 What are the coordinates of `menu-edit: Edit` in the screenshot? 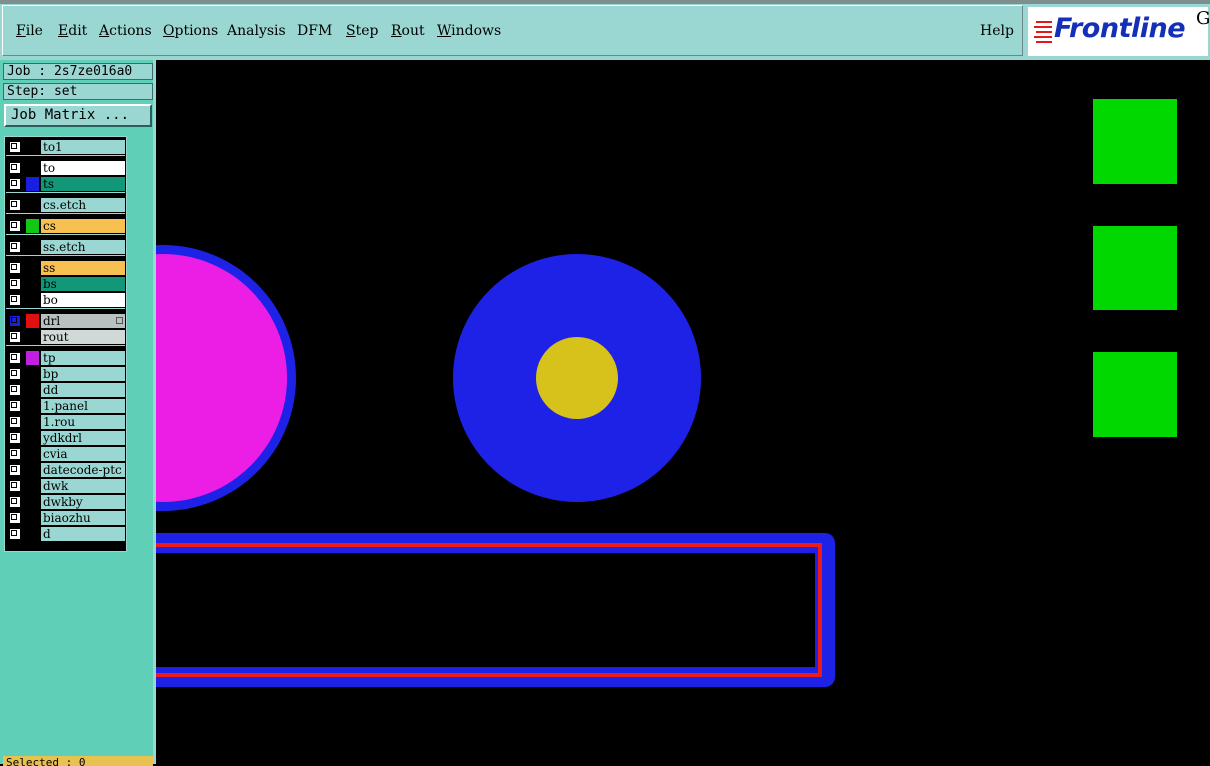 It's located at (72, 31).